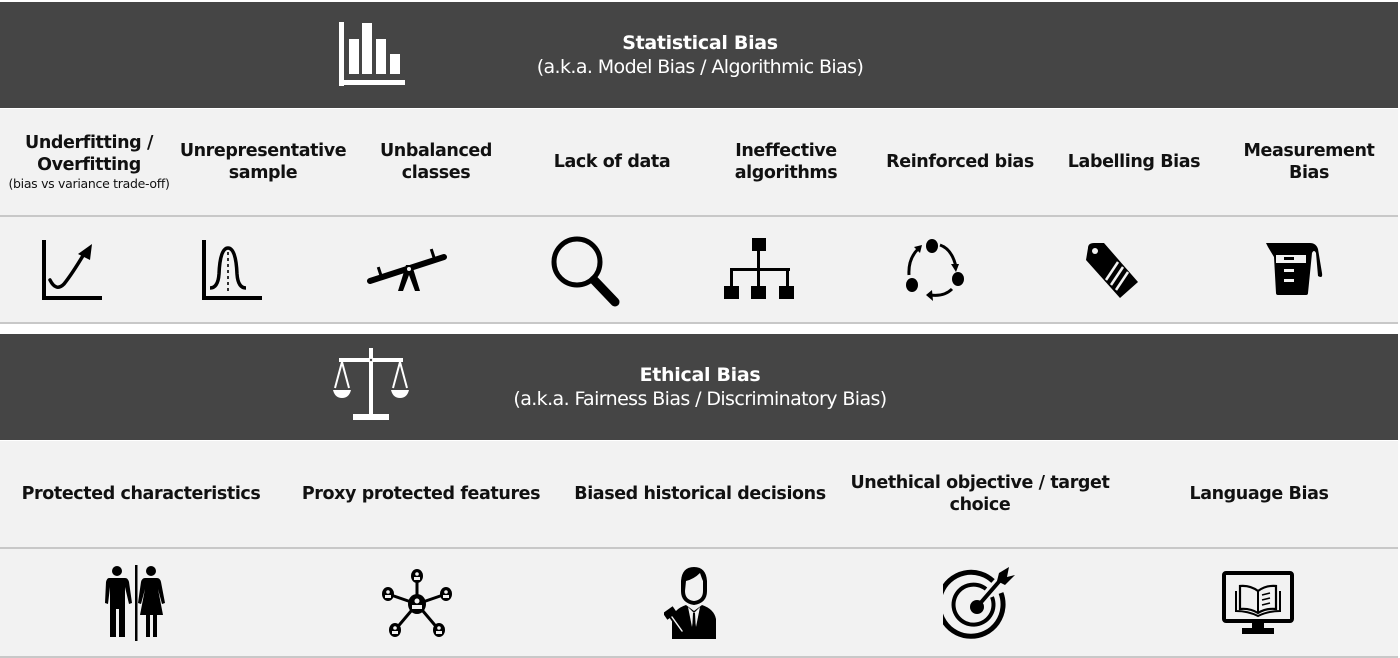  Describe the element at coordinates (371, 385) in the screenshot. I see `scales-icon` at that location.